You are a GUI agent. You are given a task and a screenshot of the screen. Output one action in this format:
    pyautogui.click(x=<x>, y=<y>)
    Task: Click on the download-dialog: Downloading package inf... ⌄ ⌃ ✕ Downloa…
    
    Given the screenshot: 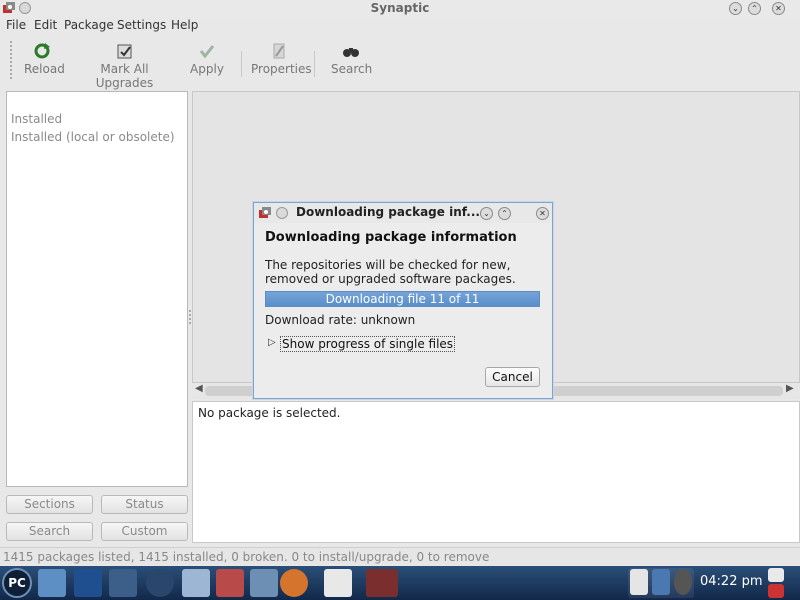 What is the action you would take?
    pyautogui.click(x=403, y=300)
    